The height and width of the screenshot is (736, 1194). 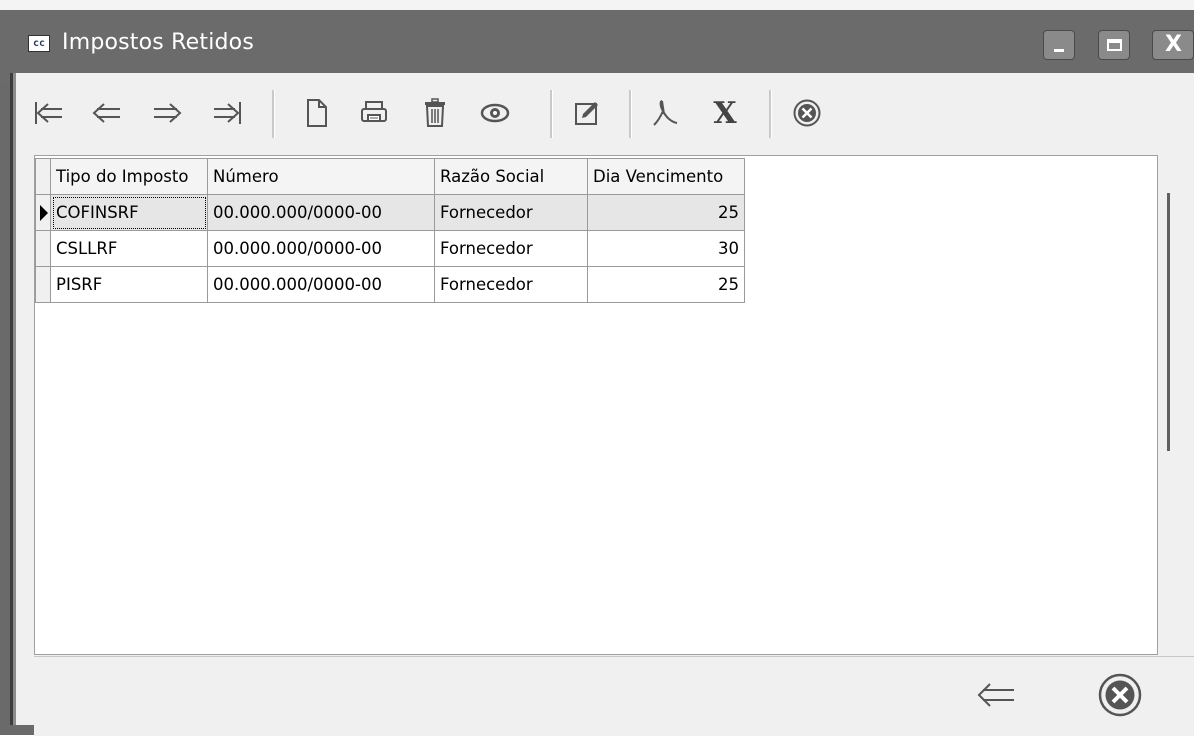 I want to click on view-button, so click(x=495, y=113).